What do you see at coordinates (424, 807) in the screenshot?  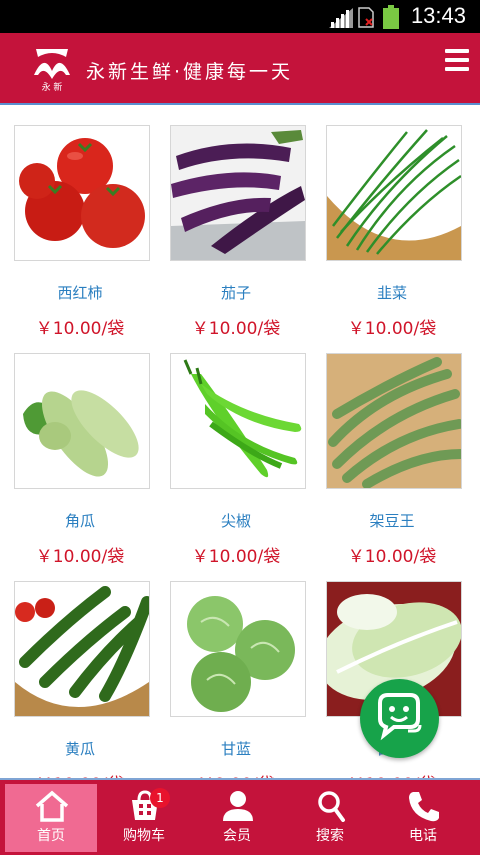 I see `phone-icon` at bounding box center [424, 807].